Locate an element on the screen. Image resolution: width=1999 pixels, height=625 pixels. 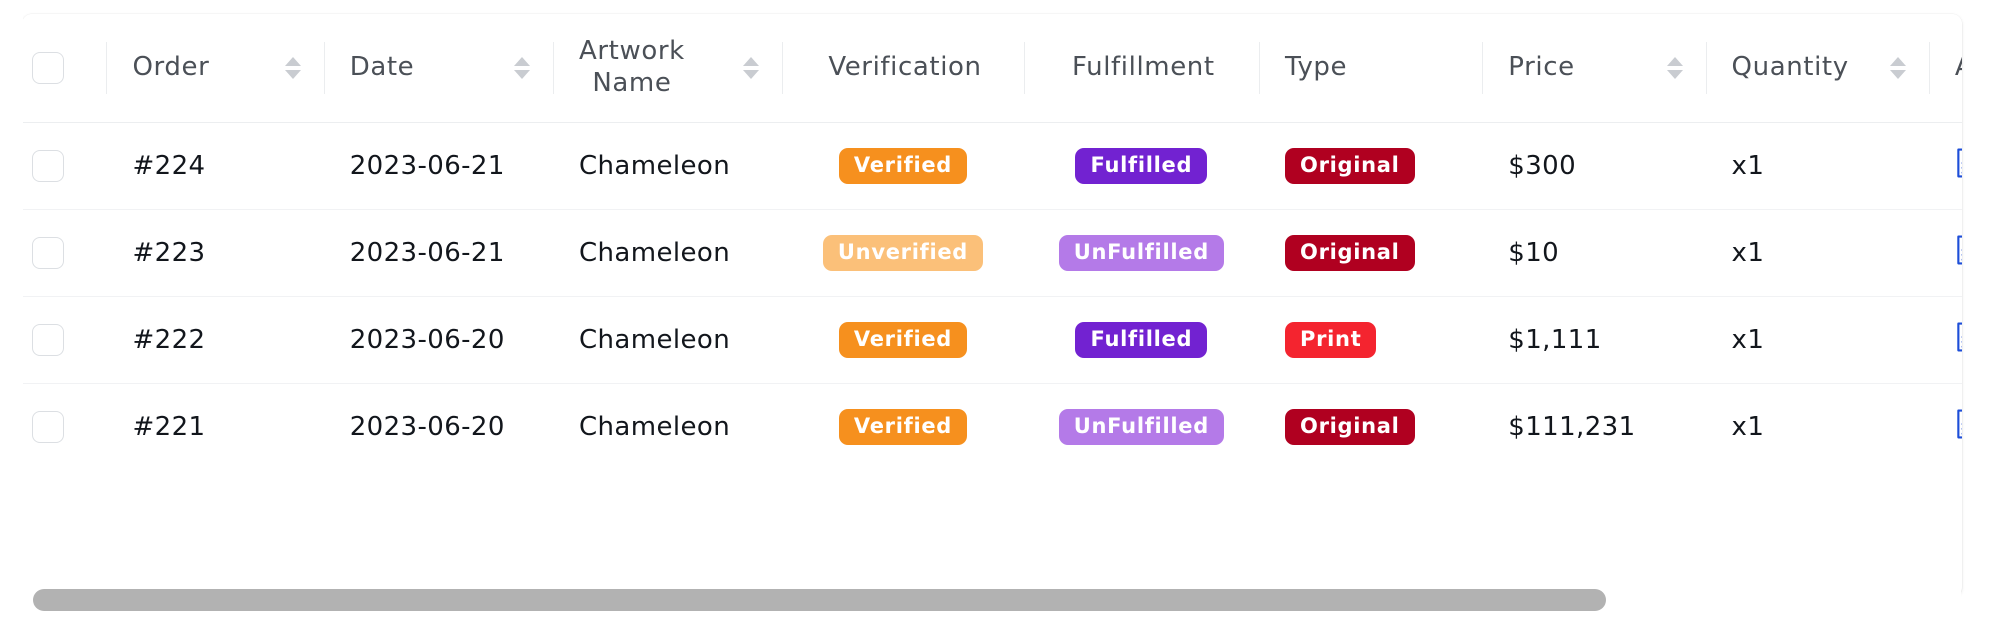
cell-date: 2023-06-21 is located at coordinates (438, 166).